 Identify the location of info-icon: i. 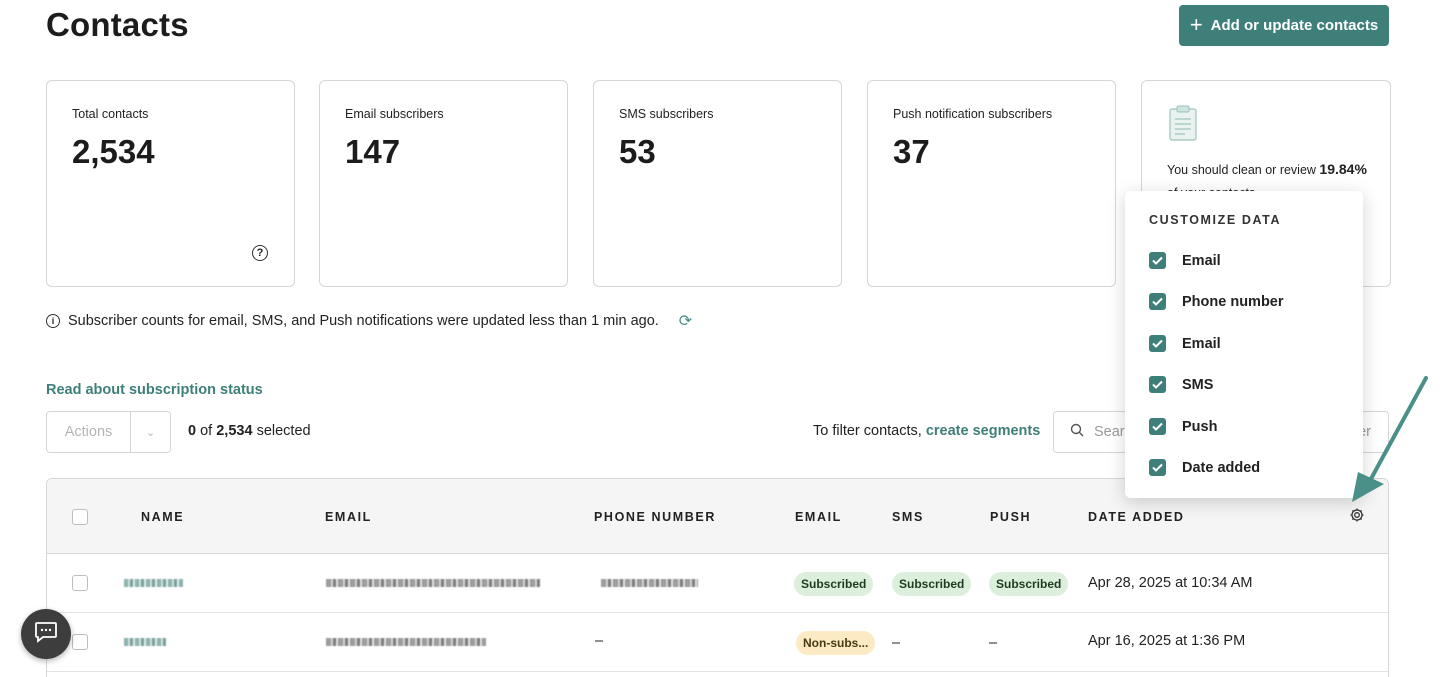
(53, 321).